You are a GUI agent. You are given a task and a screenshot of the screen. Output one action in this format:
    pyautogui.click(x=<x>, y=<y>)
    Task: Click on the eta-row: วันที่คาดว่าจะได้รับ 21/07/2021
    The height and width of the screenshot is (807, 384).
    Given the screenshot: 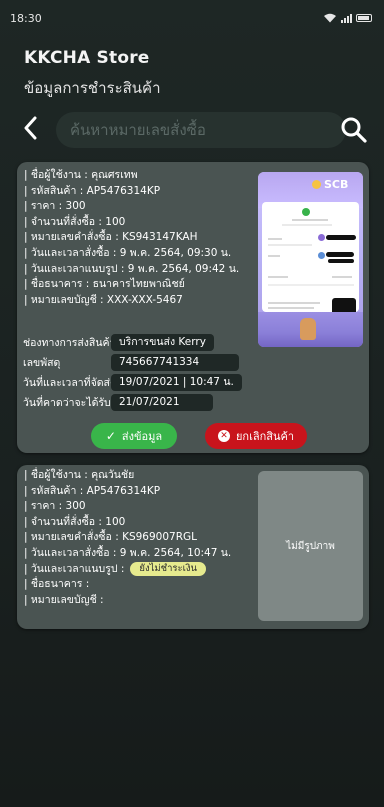 What is the action you would take?
    pyautogui.click(x=118, y=402)
    